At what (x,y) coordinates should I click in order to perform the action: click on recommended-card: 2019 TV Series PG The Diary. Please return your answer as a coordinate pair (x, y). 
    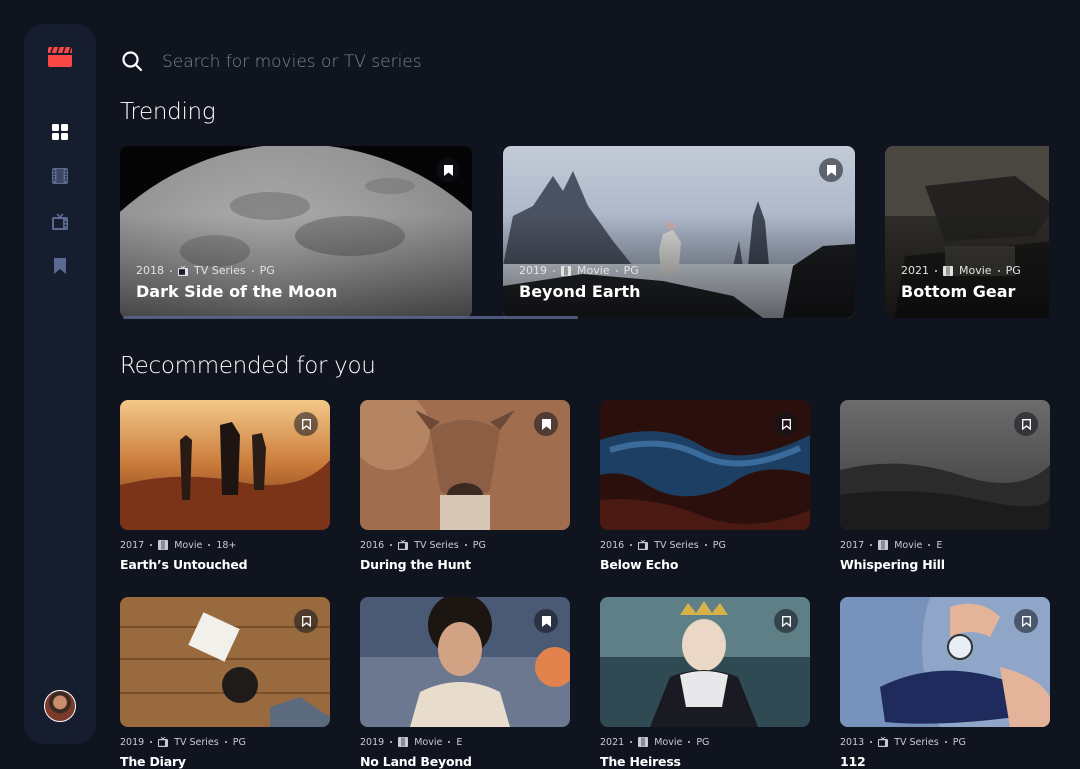
    Looking at the image, I should click on (225, 683).